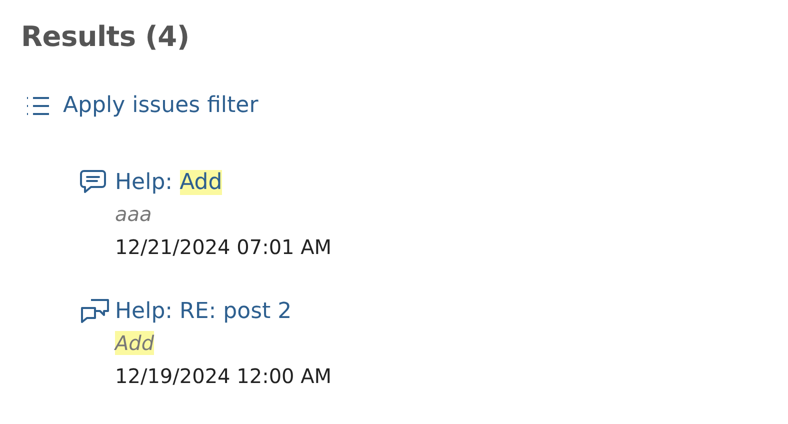 This screenshot has width=788, height=424. I want to click on result-title-link: Help: RE: post 2, so click(203, 311).